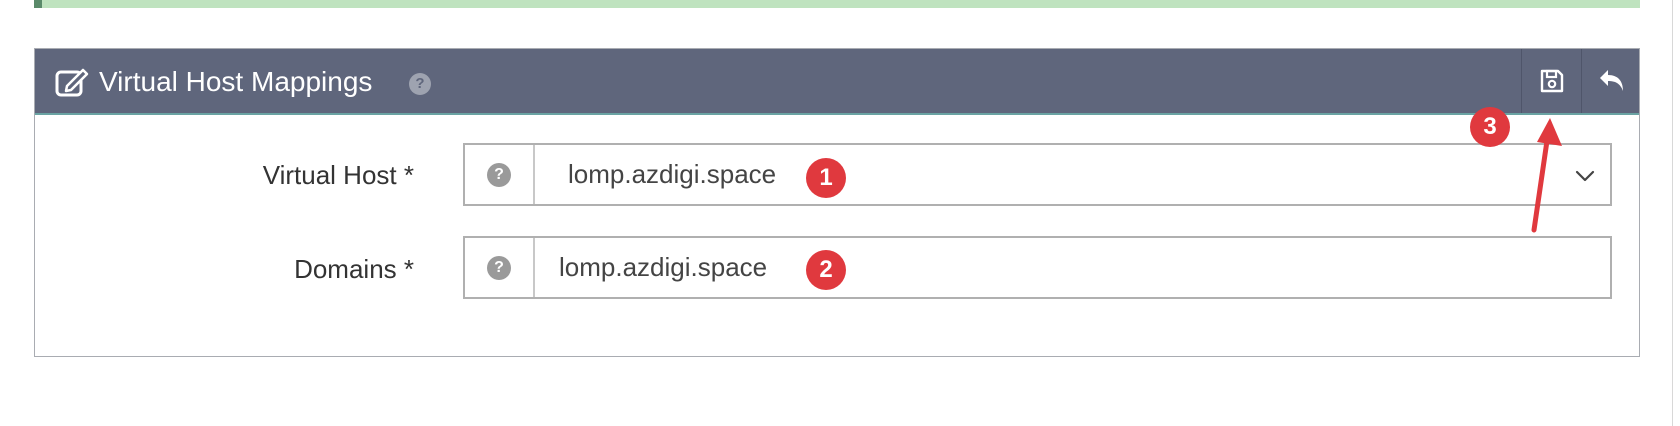 The width and height of the screenshot is (1680, 426). I want to click on annotation-badge-3: 3, so click(1490, 127).